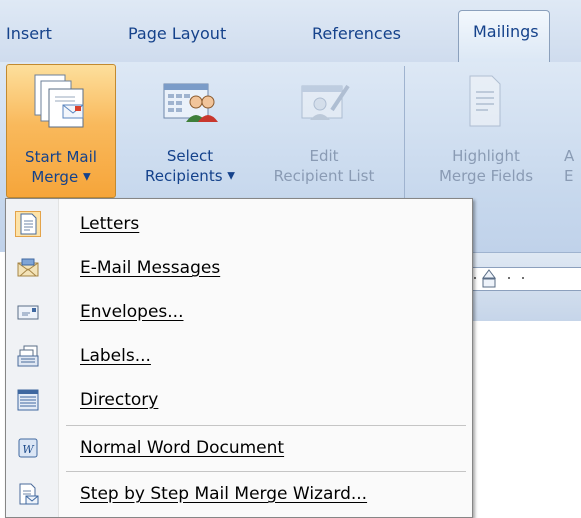  Describe the element at coordinates (190, 166) in the screenshot. I see `select-recipients-label: Select Recipients ▼` at that location.